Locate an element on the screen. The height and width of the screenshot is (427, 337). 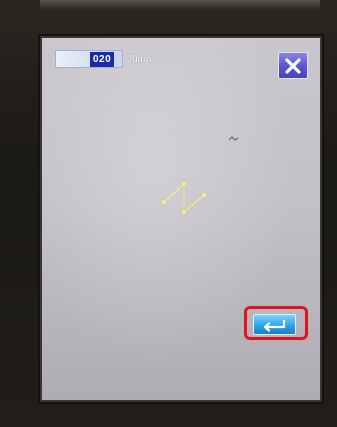
close-button is located at coordinates (293, 65).